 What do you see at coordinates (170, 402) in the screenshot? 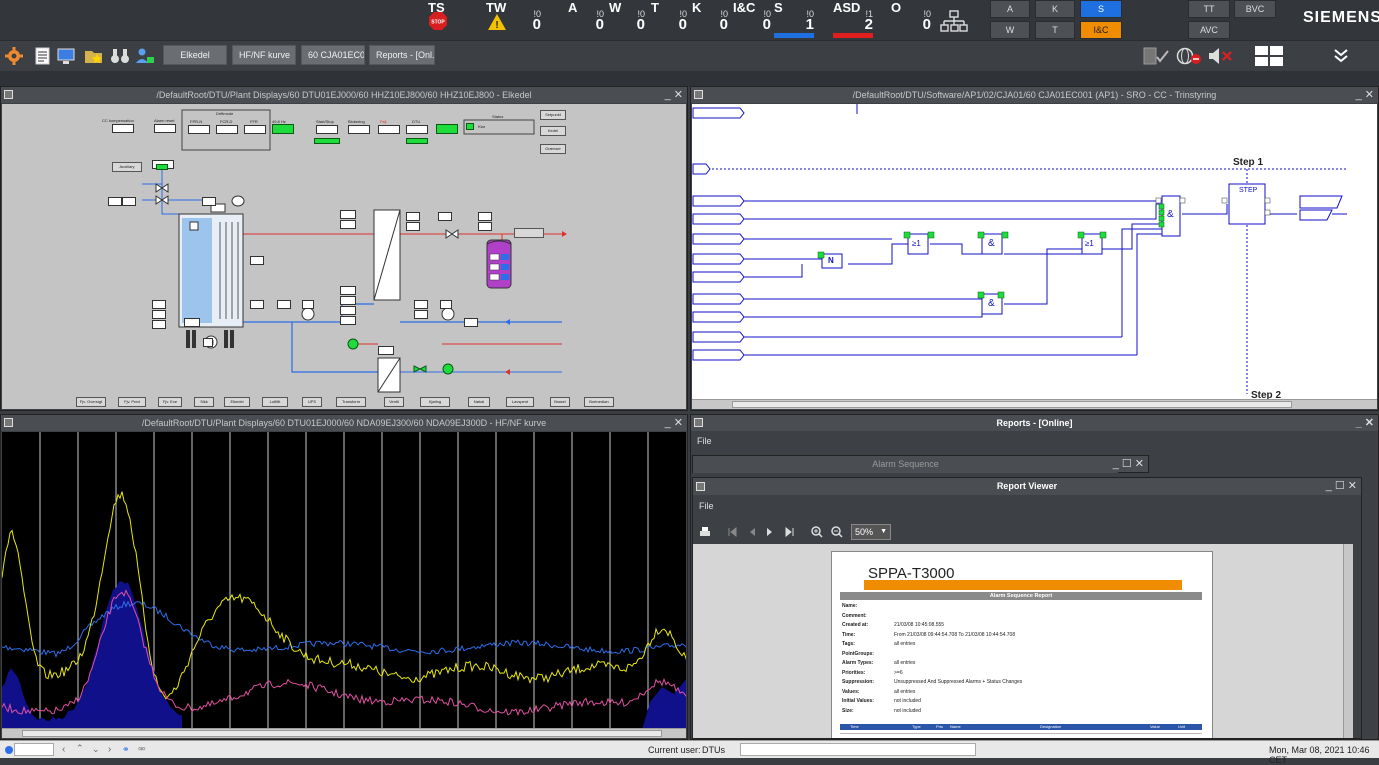
I see `nav-button-fjv-exe: Fjv. Exe` at bounding box center [170, 402].